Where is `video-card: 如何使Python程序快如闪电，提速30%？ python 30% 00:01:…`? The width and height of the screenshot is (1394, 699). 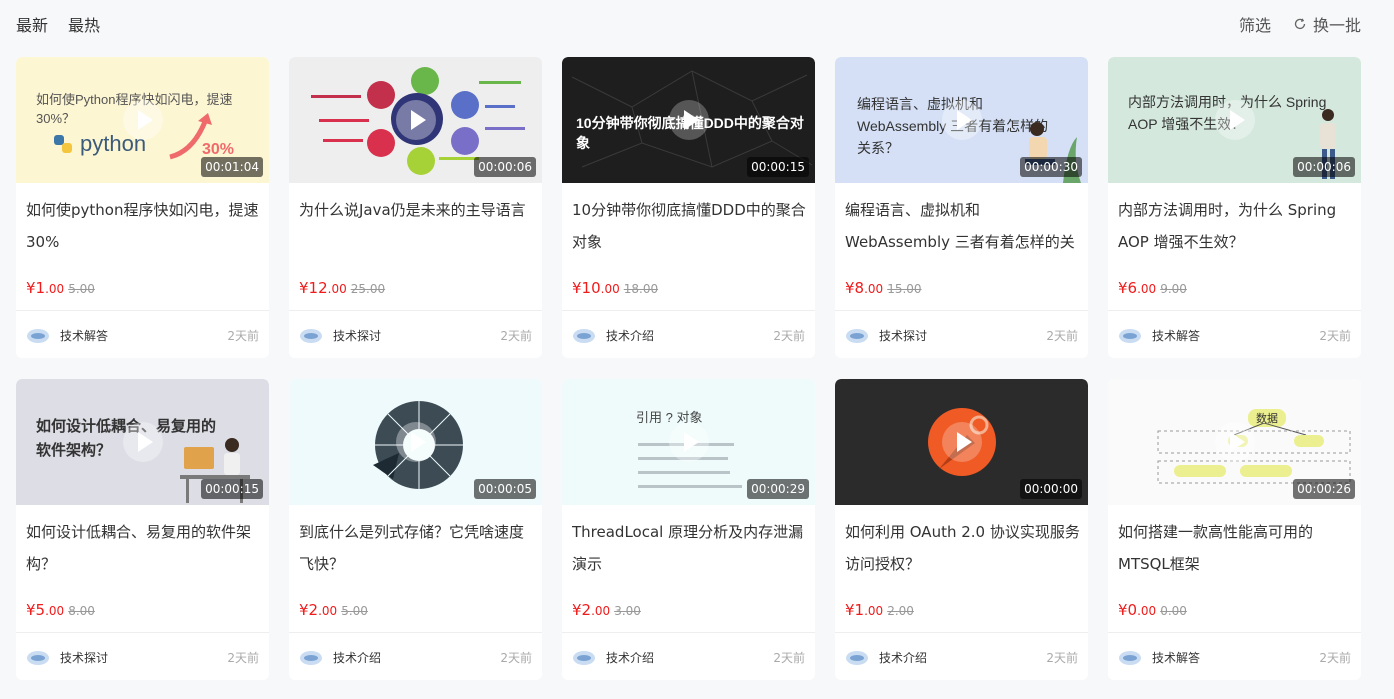
video-card: 如何使Python程序快如闪电，提速30%？ python 30% 00:01:… is located at coordinates (142, 207).